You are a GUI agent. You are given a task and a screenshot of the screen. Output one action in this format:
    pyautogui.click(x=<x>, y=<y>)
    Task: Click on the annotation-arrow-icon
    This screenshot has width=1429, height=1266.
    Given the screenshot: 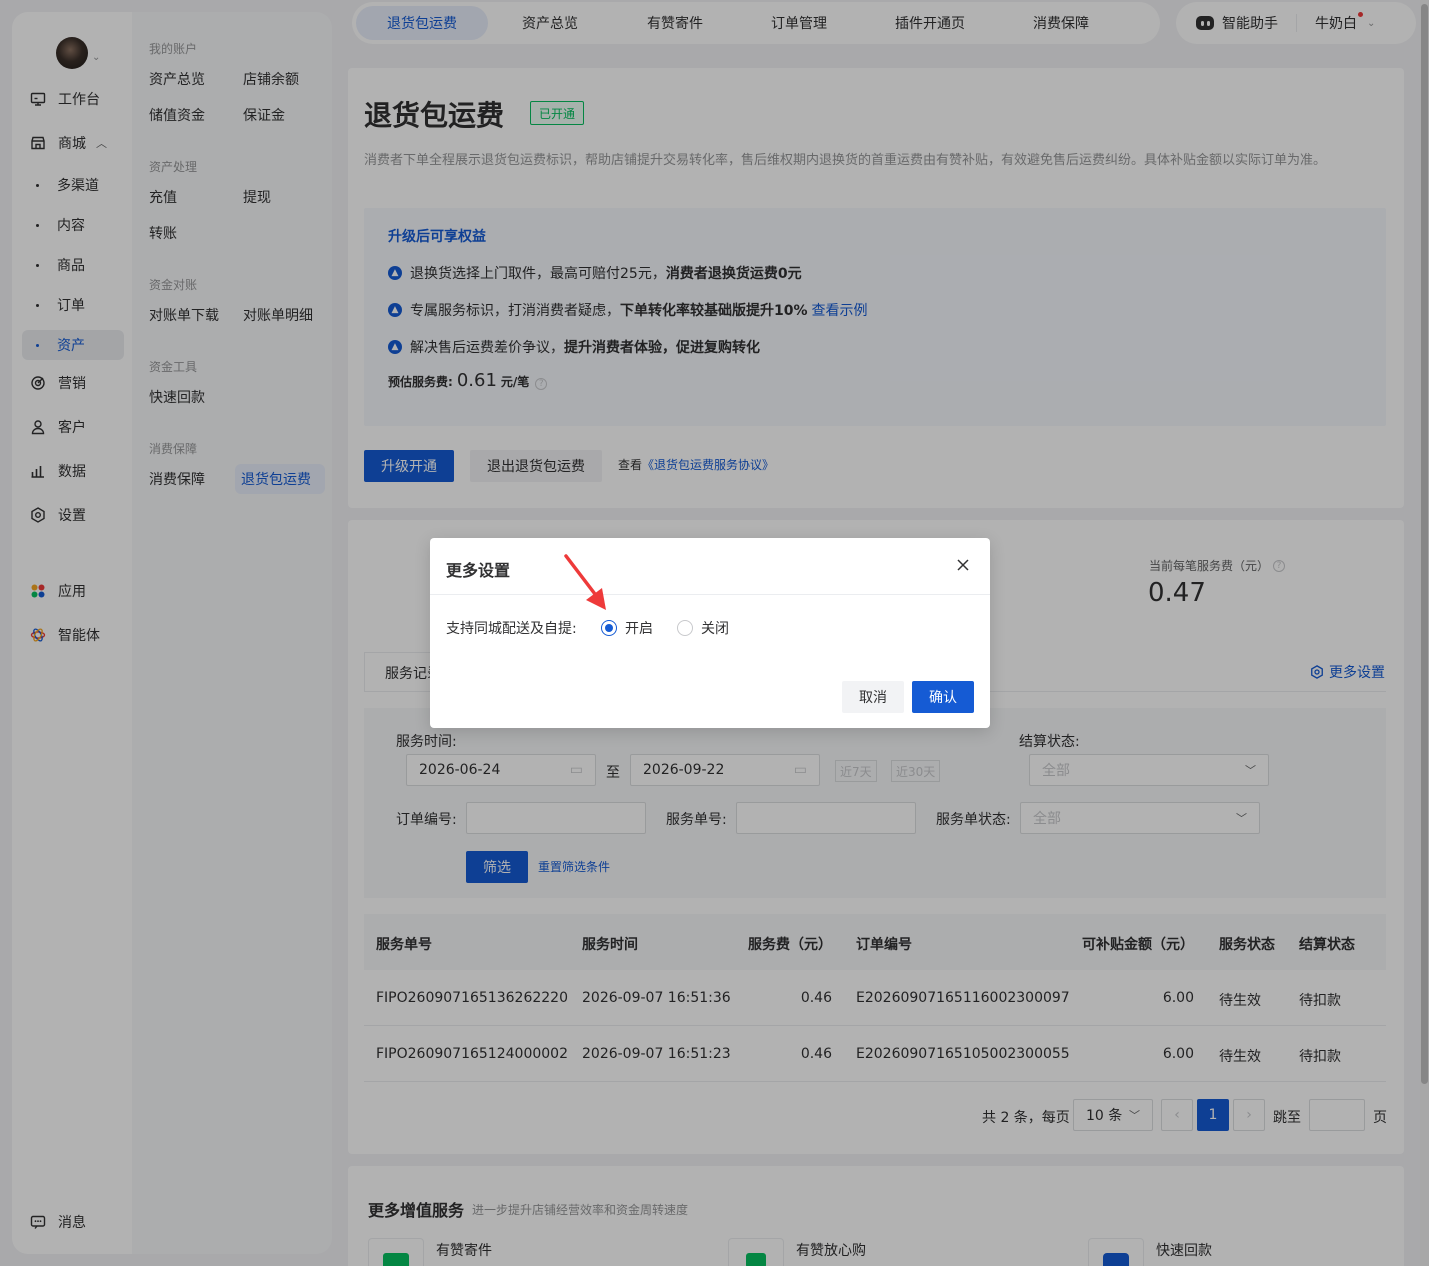 What is the action you would take?
    pyautogui.click(x=585, y=582)
    